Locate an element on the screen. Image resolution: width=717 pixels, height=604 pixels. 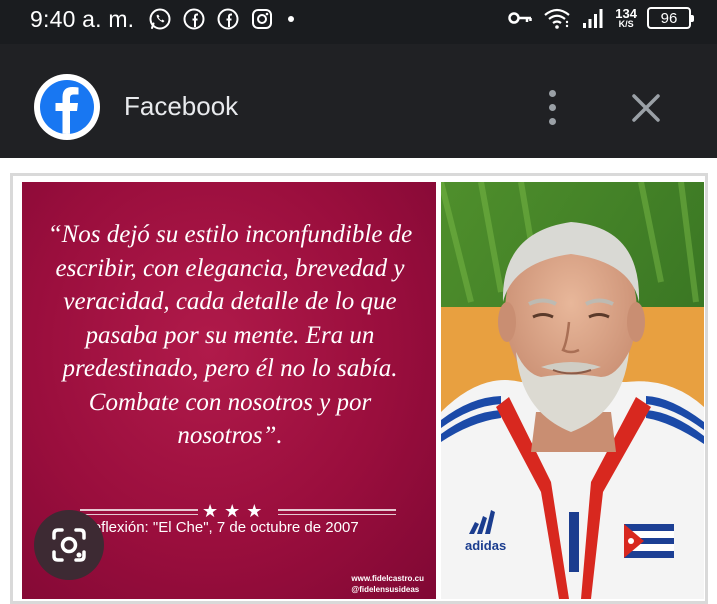
vpn-key-icon is located at coordinates (520, 18).